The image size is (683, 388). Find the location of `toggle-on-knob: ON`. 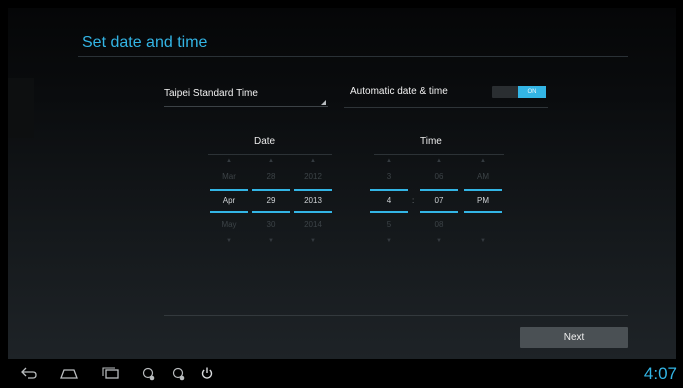

toggle-on-knob: ON is located at coordinates (532, 92).